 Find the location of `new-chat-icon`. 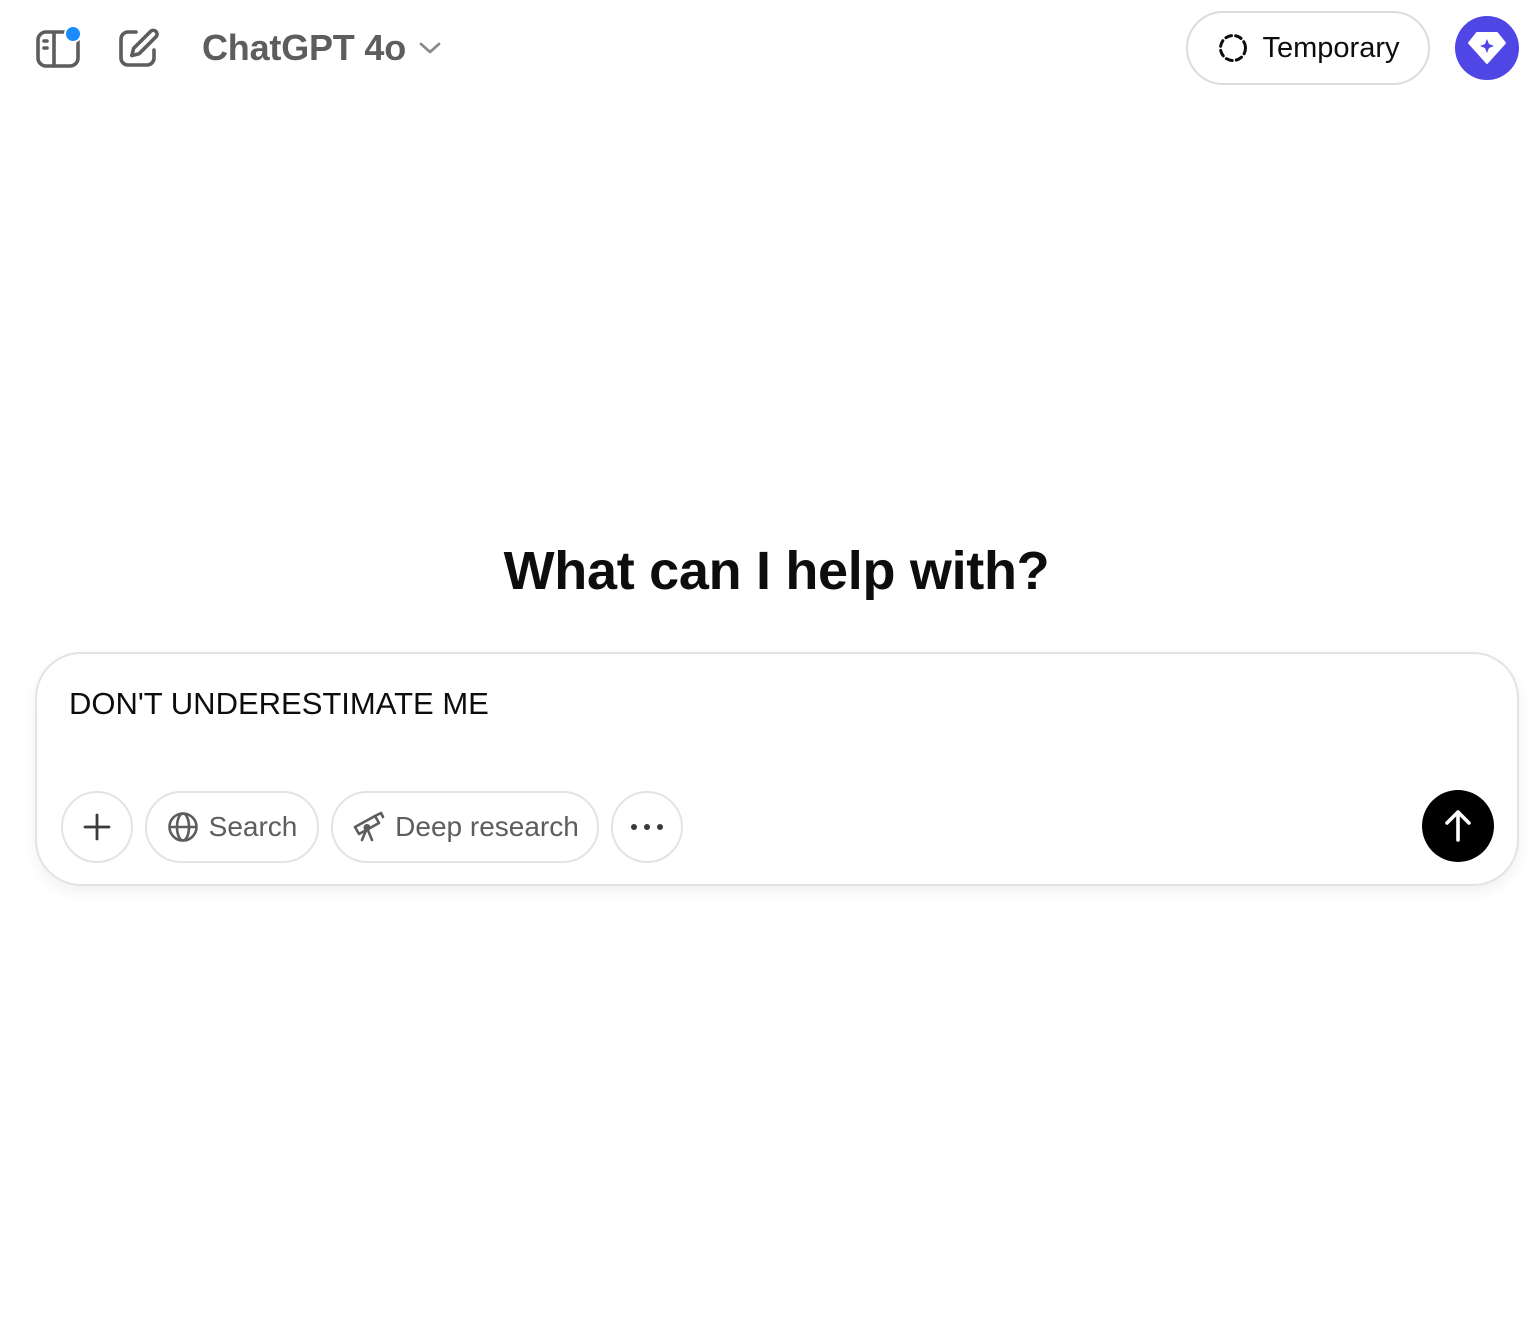

new-chat-icon is located at coordinates (138, 48).